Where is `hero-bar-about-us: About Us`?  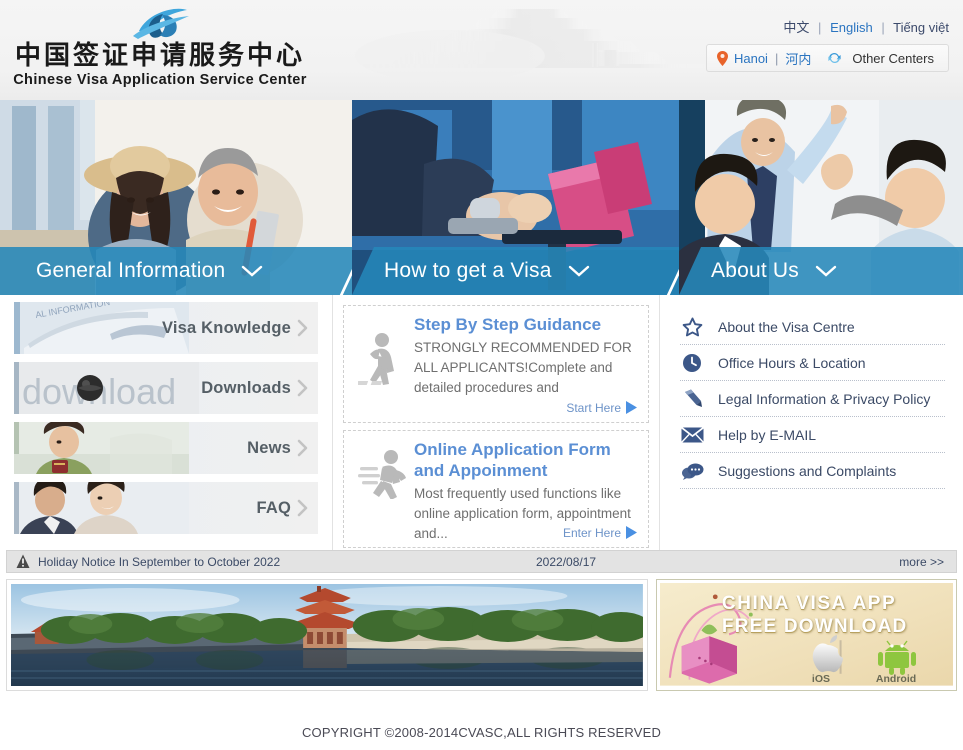 hero-bar-about-us: About Us is located at coordinates (821, 271).